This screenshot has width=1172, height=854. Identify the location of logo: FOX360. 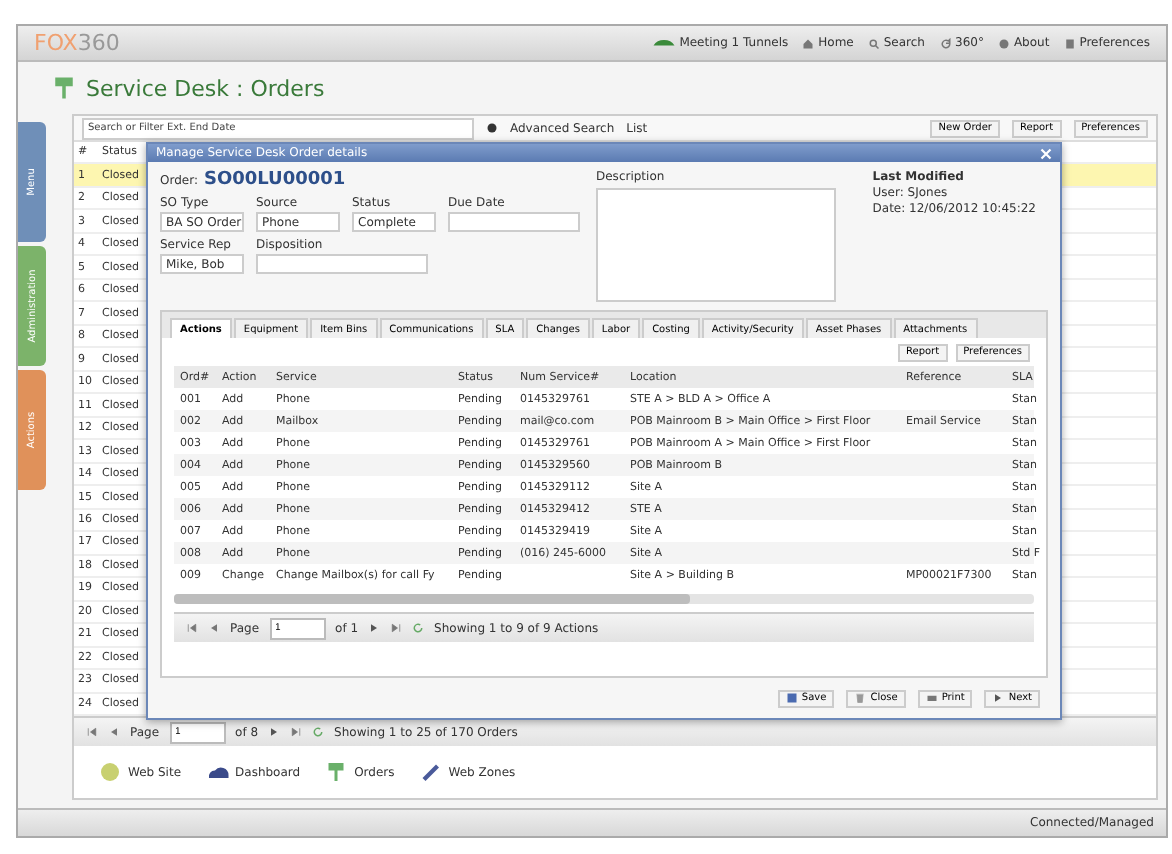
(77, 43).